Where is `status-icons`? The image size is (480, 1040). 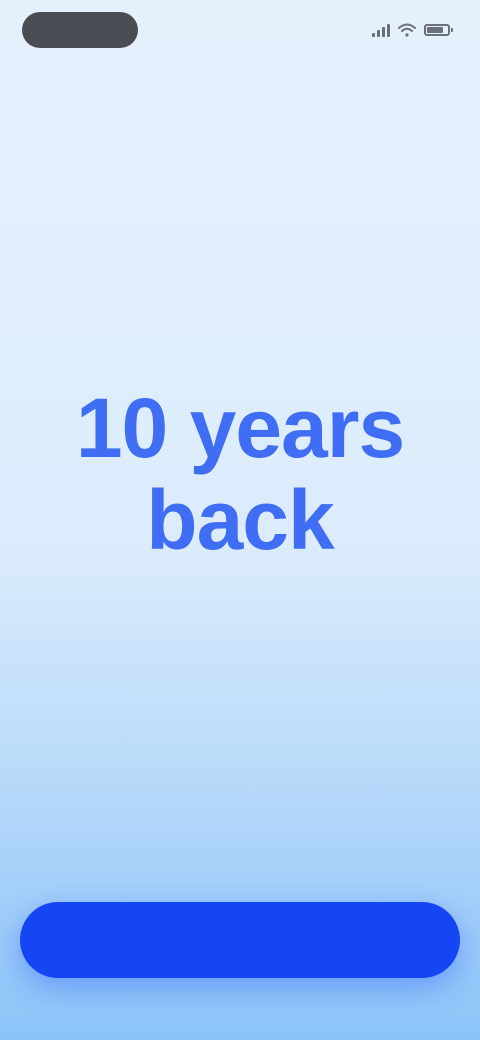 status-icons is located at coordinates (412, 30).